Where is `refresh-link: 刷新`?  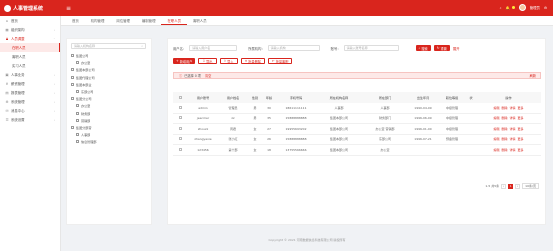 refresh-link: 刷新 is located at coordinates (533, 75).